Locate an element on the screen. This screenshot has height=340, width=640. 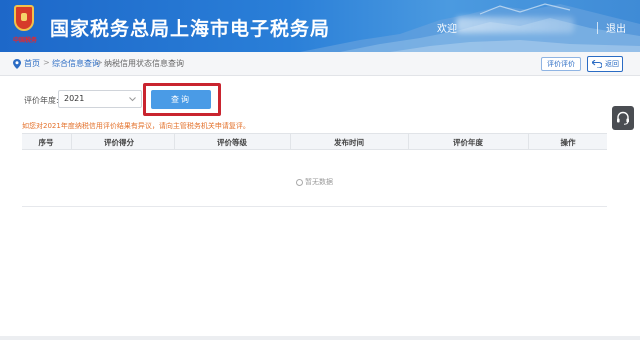
breadcrumb-current: 纳税信用状态信息查询 is located at coordinates (144, 63).